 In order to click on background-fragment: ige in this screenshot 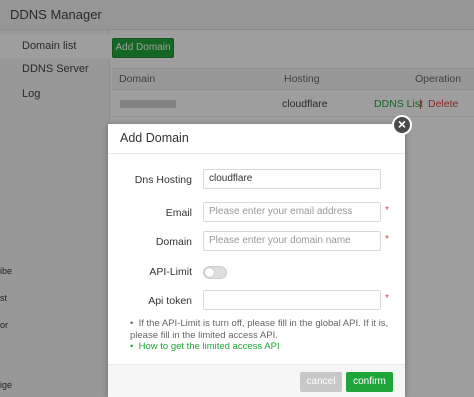, I will do `click(6, 385)`.